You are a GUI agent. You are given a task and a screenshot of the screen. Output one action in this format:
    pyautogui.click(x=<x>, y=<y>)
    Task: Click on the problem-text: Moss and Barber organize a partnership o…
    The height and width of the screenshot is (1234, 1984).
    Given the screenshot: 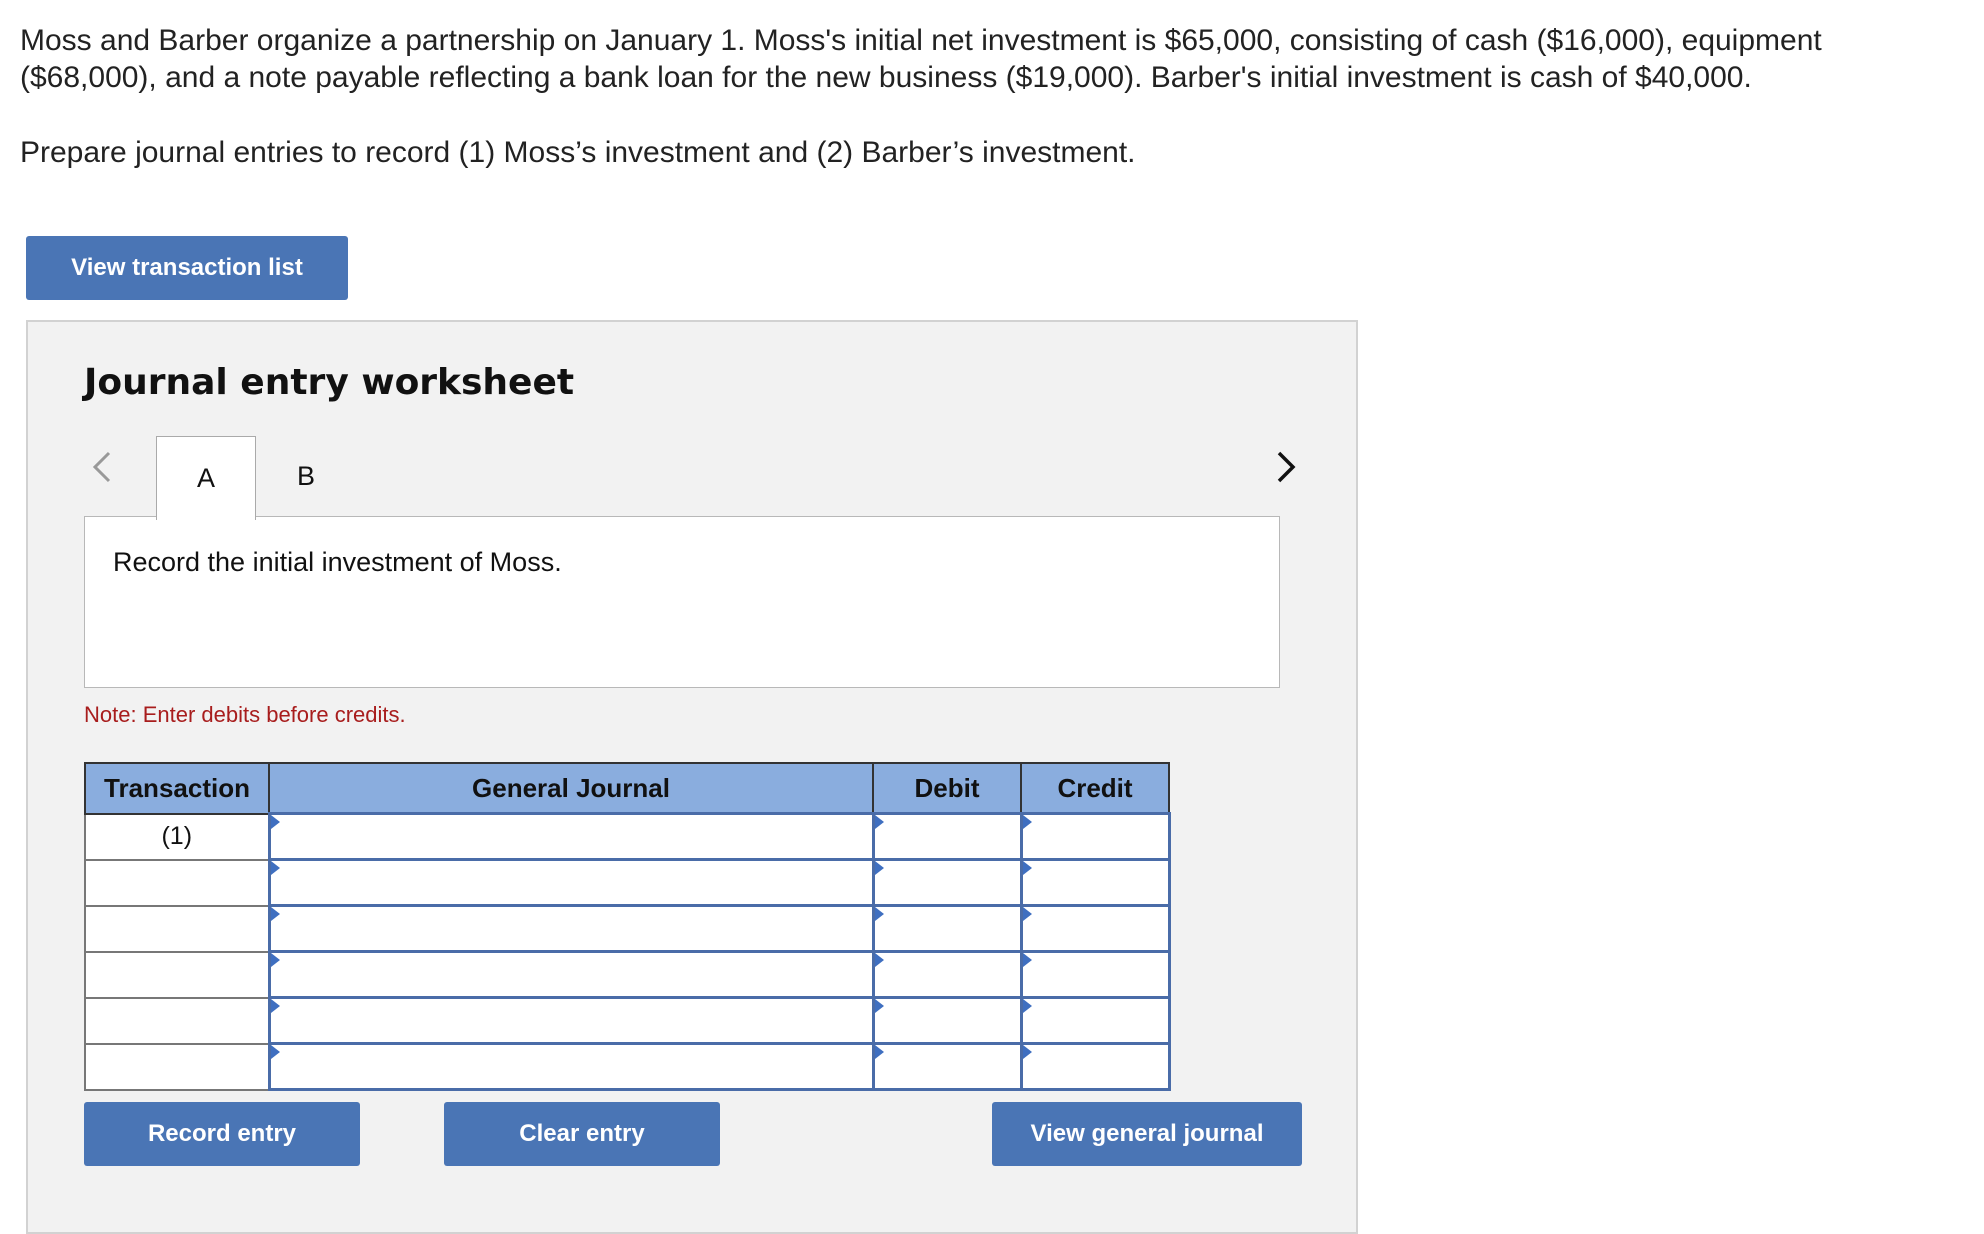 What is the action you would take?
    pyautogui.click(x=921, y=59)
    